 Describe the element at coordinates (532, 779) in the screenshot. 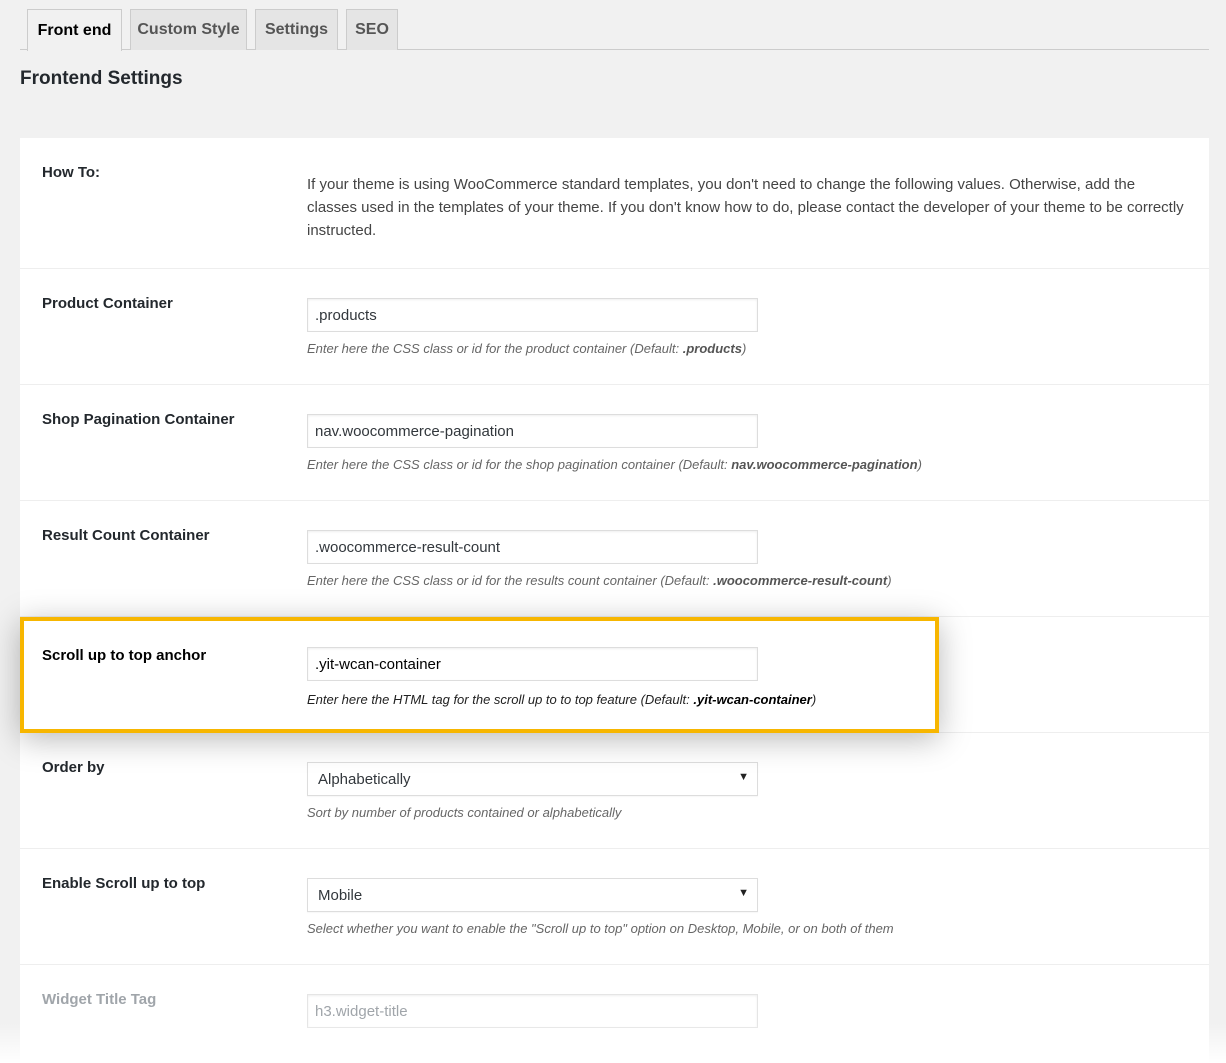

I see `order-by-select: Alphabetically ▼` at that location.